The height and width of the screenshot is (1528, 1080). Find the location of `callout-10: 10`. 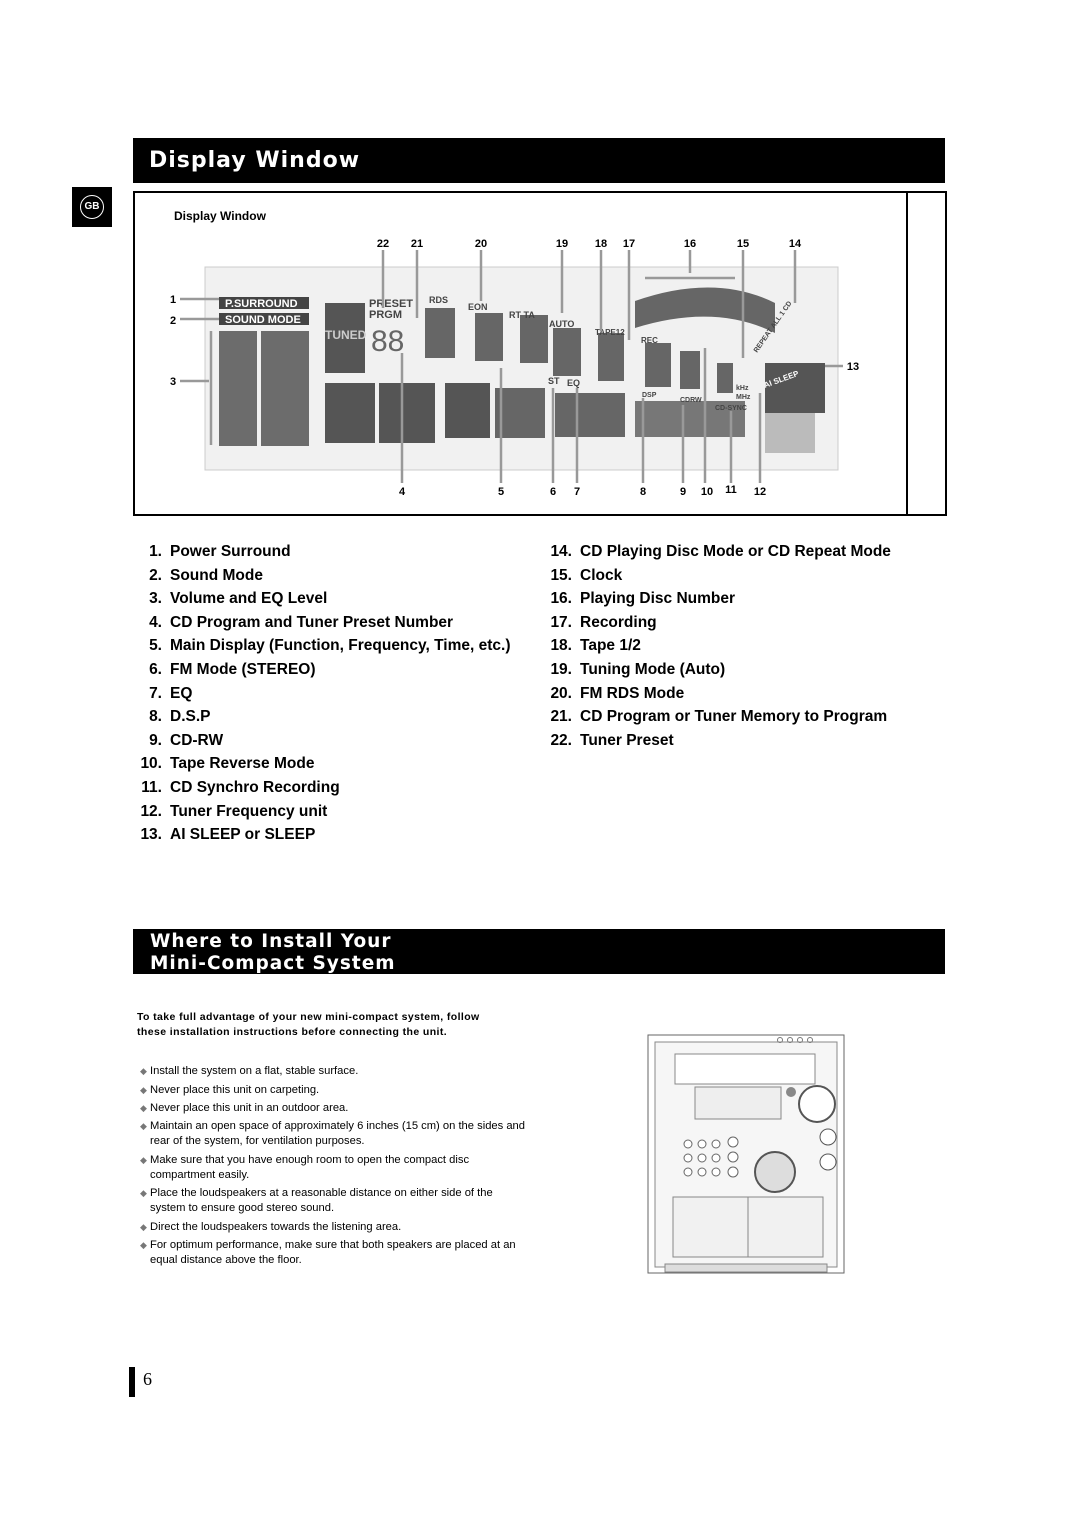

callout-10: 10 is located at coordinates (707, 492).